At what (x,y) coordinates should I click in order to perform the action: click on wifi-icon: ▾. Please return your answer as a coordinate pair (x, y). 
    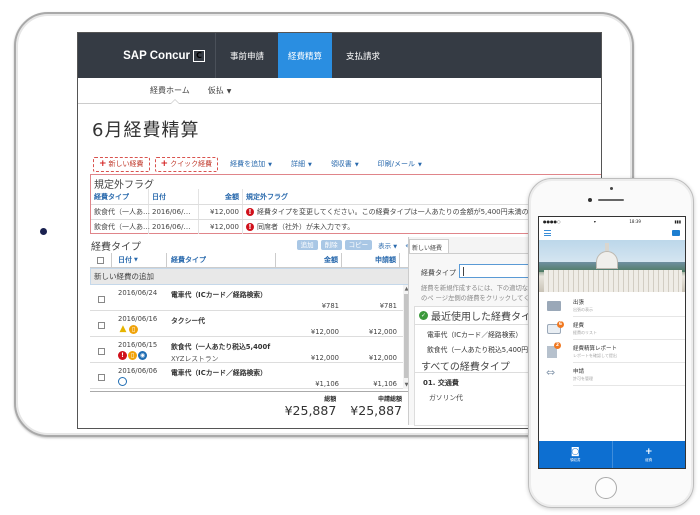
    Looking at the image, I should click on (594, 221).